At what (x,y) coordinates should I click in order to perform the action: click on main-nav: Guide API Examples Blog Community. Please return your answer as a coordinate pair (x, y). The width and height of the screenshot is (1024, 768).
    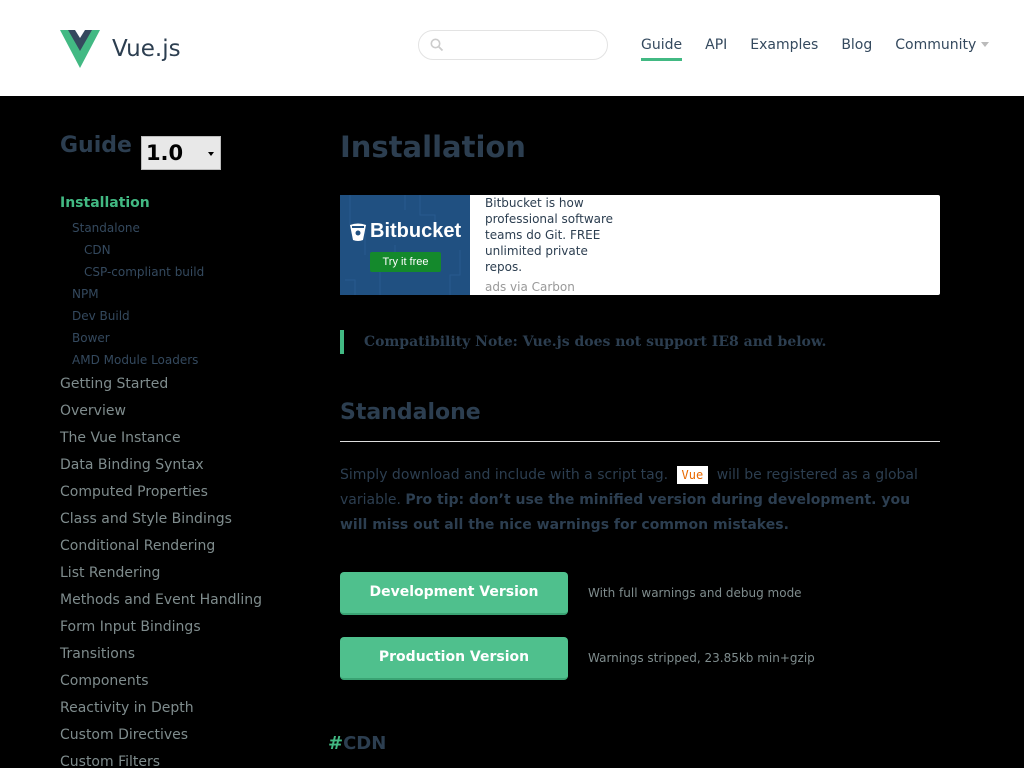
    Looking at the image, I should click on (815, 49).